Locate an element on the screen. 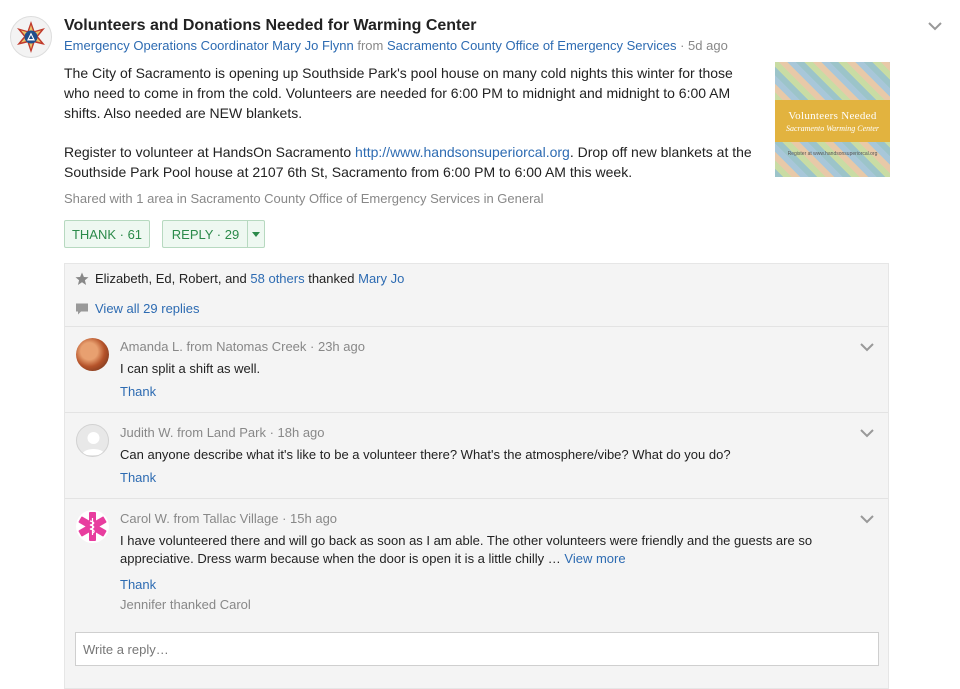  reply-author: Judith W. from Land Park is located at coordinates (193, 432).